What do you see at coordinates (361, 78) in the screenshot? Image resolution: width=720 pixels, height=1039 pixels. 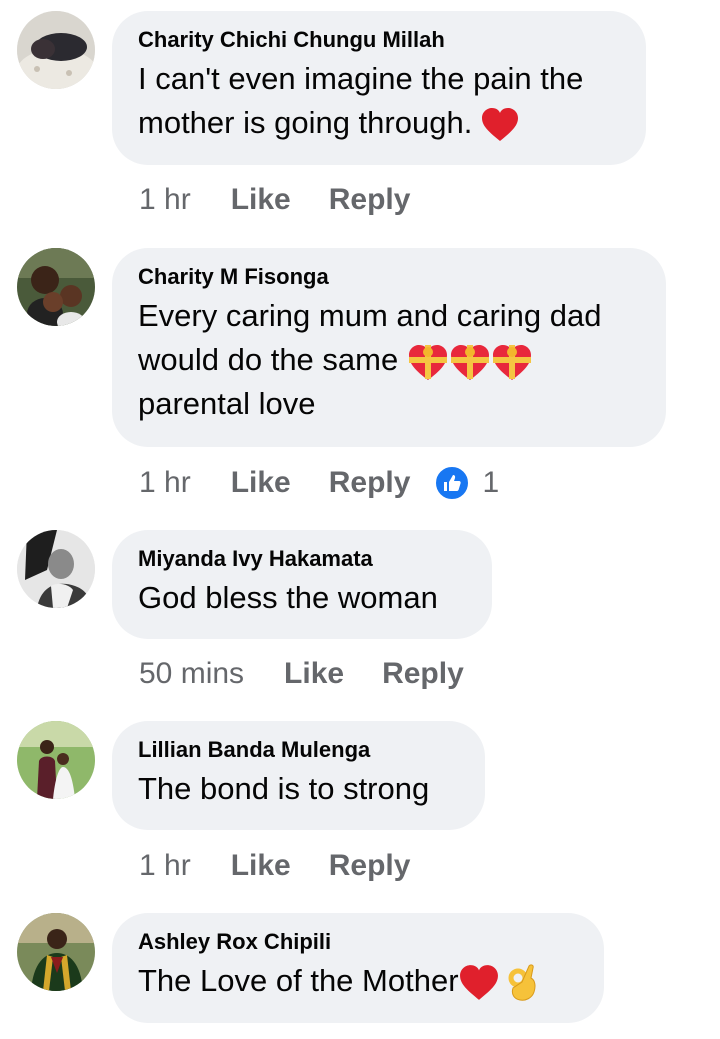 I see `comment-text-line: I can't even imagine the pain the` at bounding box center [361, 78].